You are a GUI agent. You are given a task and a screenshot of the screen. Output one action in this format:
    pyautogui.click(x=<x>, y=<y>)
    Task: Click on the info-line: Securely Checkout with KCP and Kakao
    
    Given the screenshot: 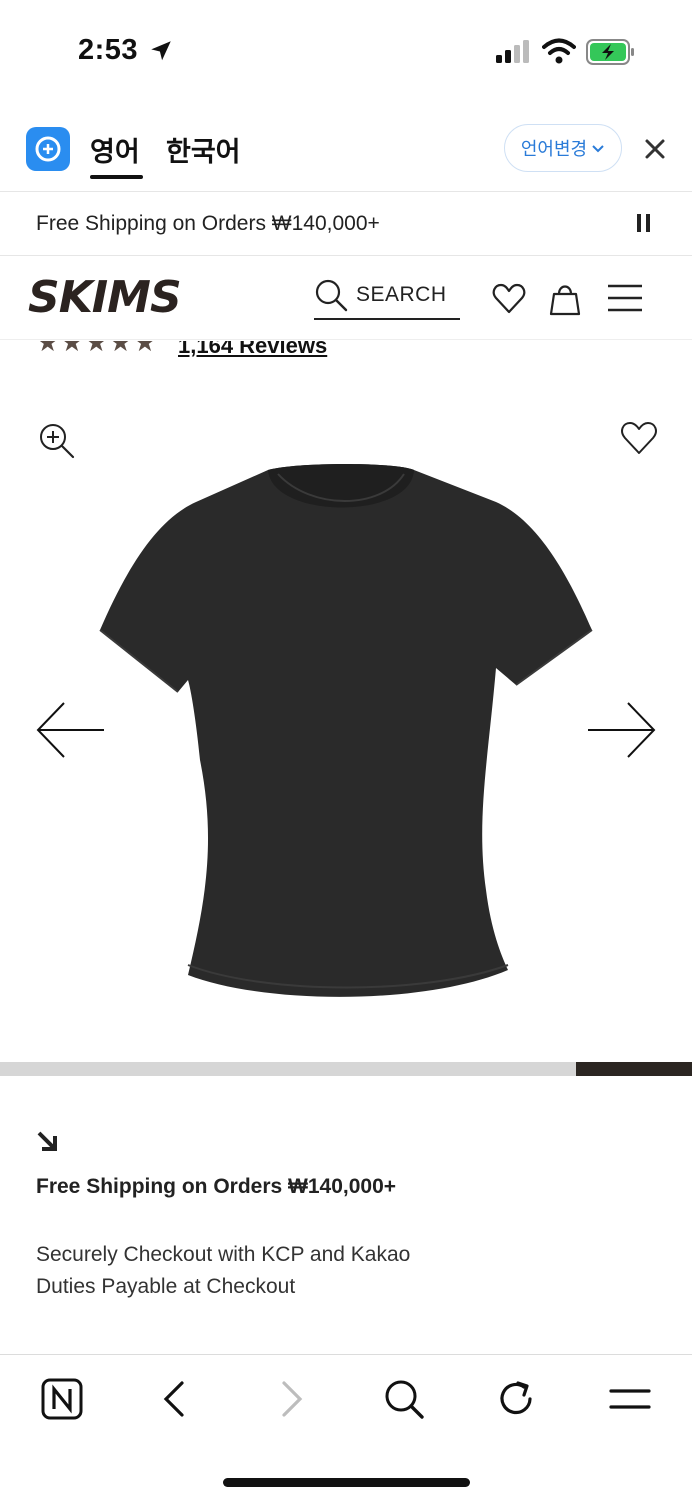 What is the action you would take?
    pyautogui.click(x=223, y=1254)
    